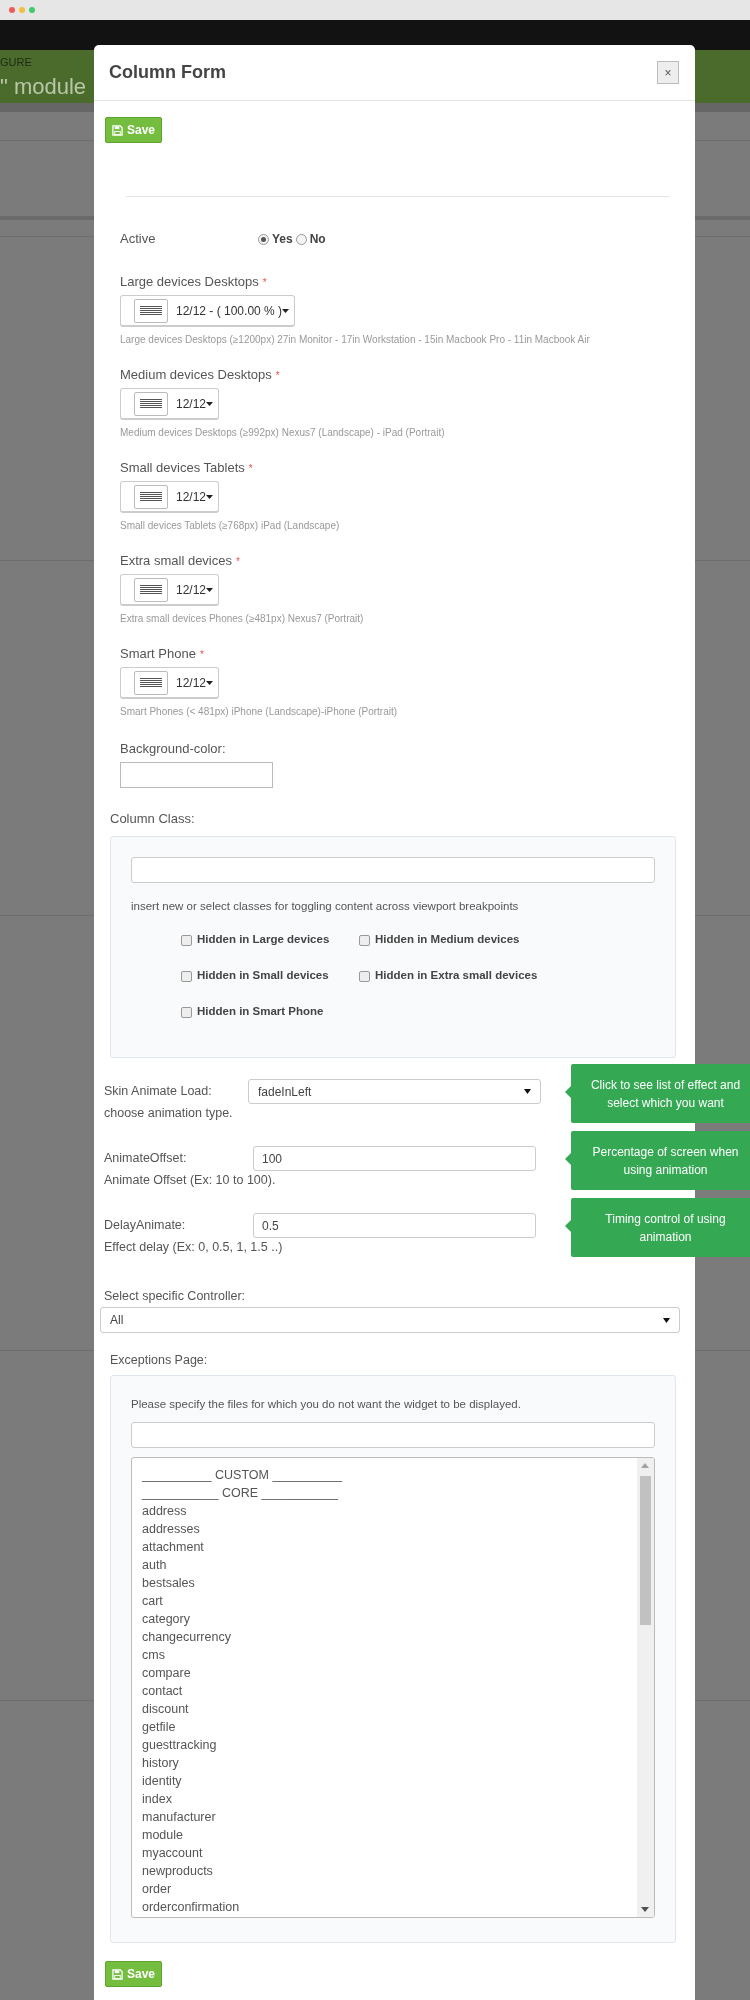  Describe the element at coordinates (390, 1320) in the screenshot. I see `controller-dropdown: All` at that location.